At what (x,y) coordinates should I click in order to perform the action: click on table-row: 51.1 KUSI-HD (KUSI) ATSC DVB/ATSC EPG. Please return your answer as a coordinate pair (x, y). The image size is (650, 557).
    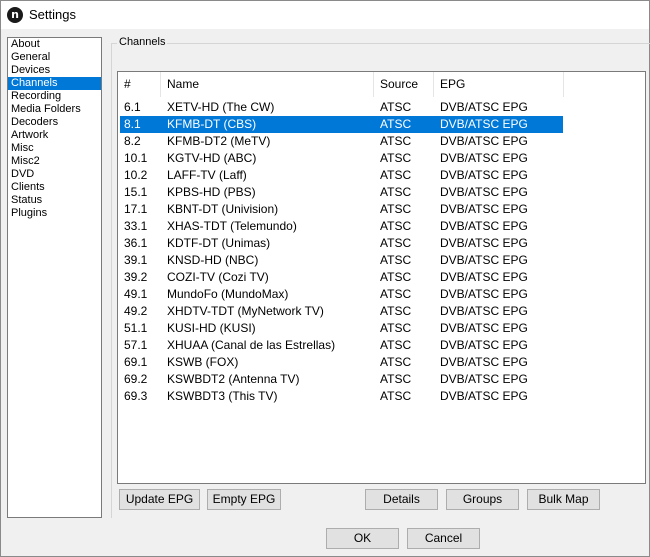
    Looking at the image, I should click on (381, 328).